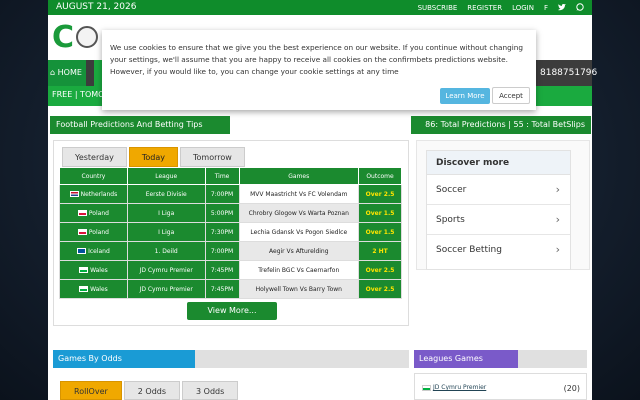 Image resolution: width=640 pixels, height=400 pixels. What do you see at coordinates (465, 96) in the screenshot?
I see `learn-more-button: Learn More` at bounding box center [465, 96].